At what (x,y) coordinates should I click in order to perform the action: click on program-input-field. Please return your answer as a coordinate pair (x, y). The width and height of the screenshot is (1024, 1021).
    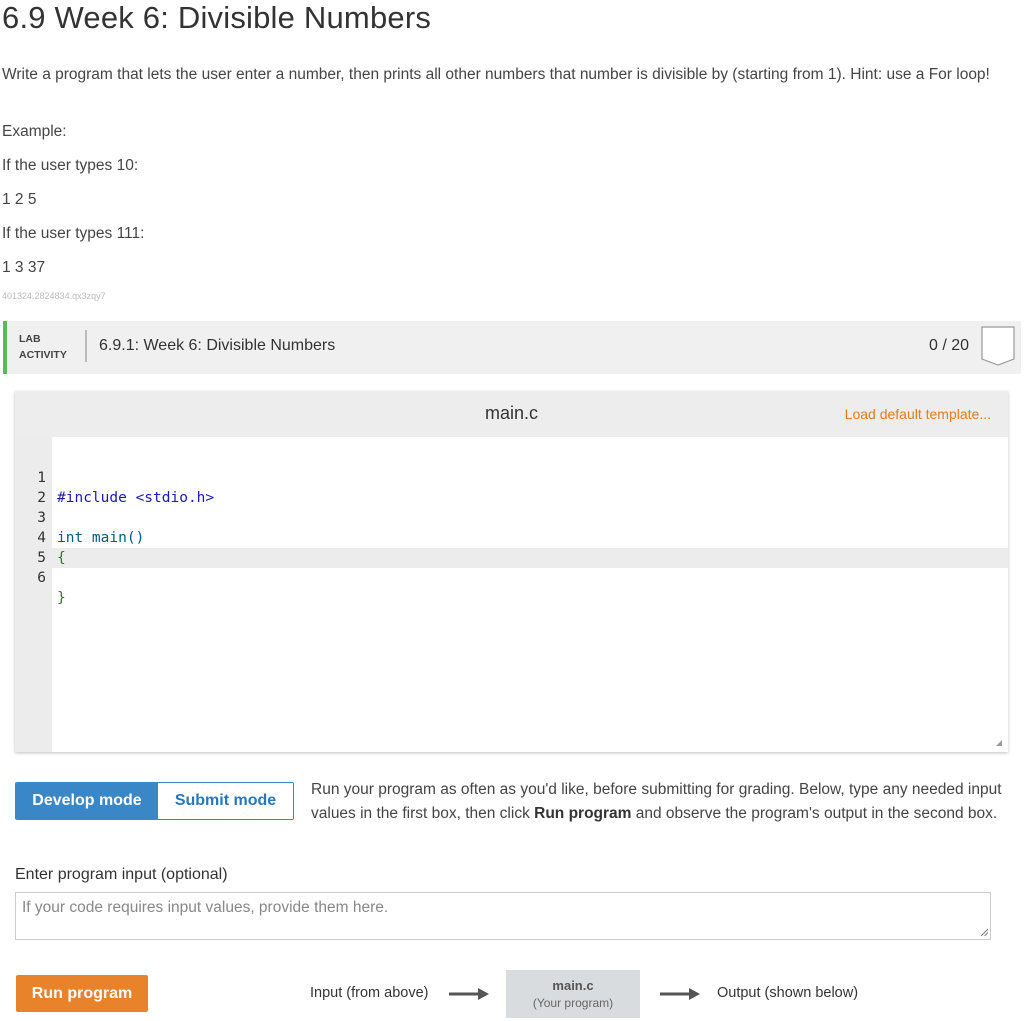
    Looking at the image, I should click on (503, 916).